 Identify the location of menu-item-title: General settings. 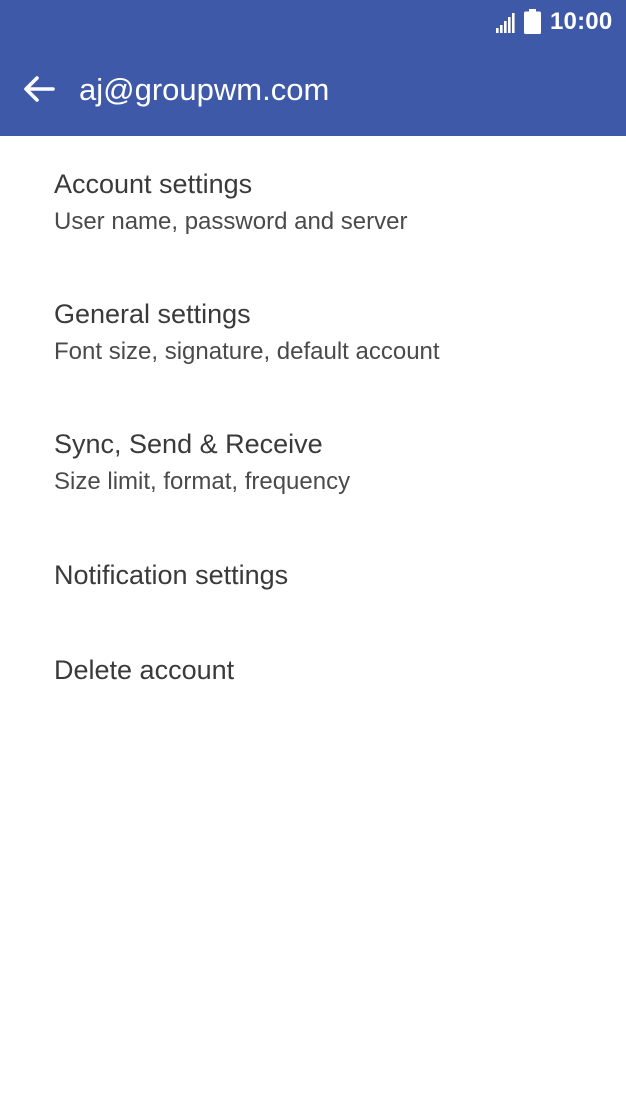
(152, 314).